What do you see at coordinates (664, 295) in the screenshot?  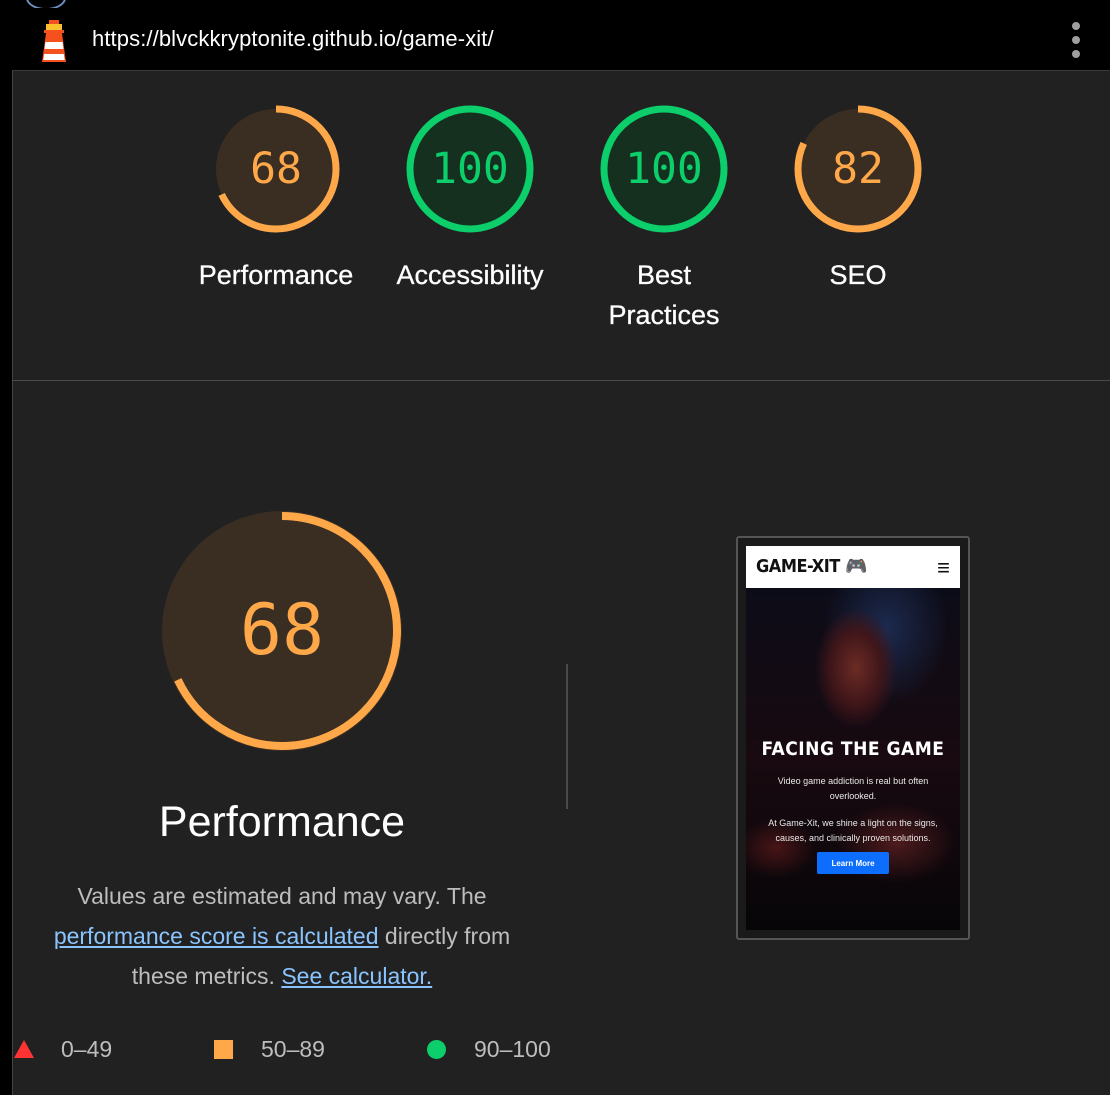 I see `gauge-label-best-practices: Best Practices` at bounding box center [664, 295].